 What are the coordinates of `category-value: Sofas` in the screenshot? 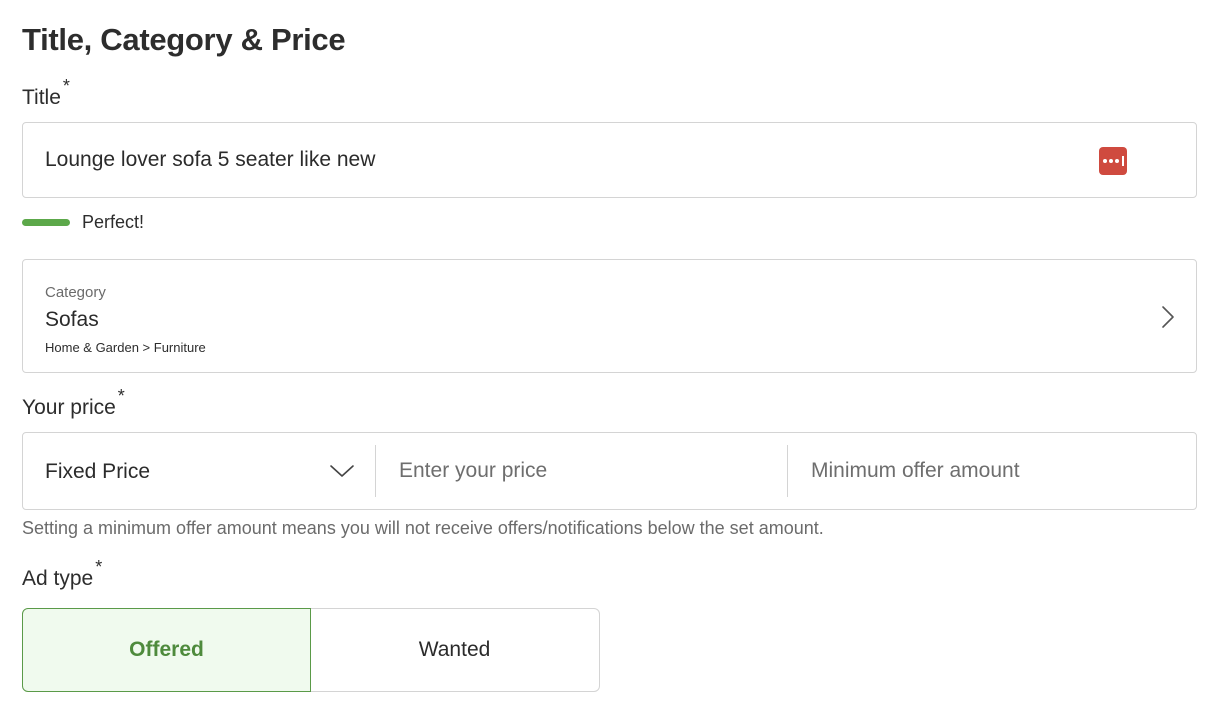 It's located at (72, 319).